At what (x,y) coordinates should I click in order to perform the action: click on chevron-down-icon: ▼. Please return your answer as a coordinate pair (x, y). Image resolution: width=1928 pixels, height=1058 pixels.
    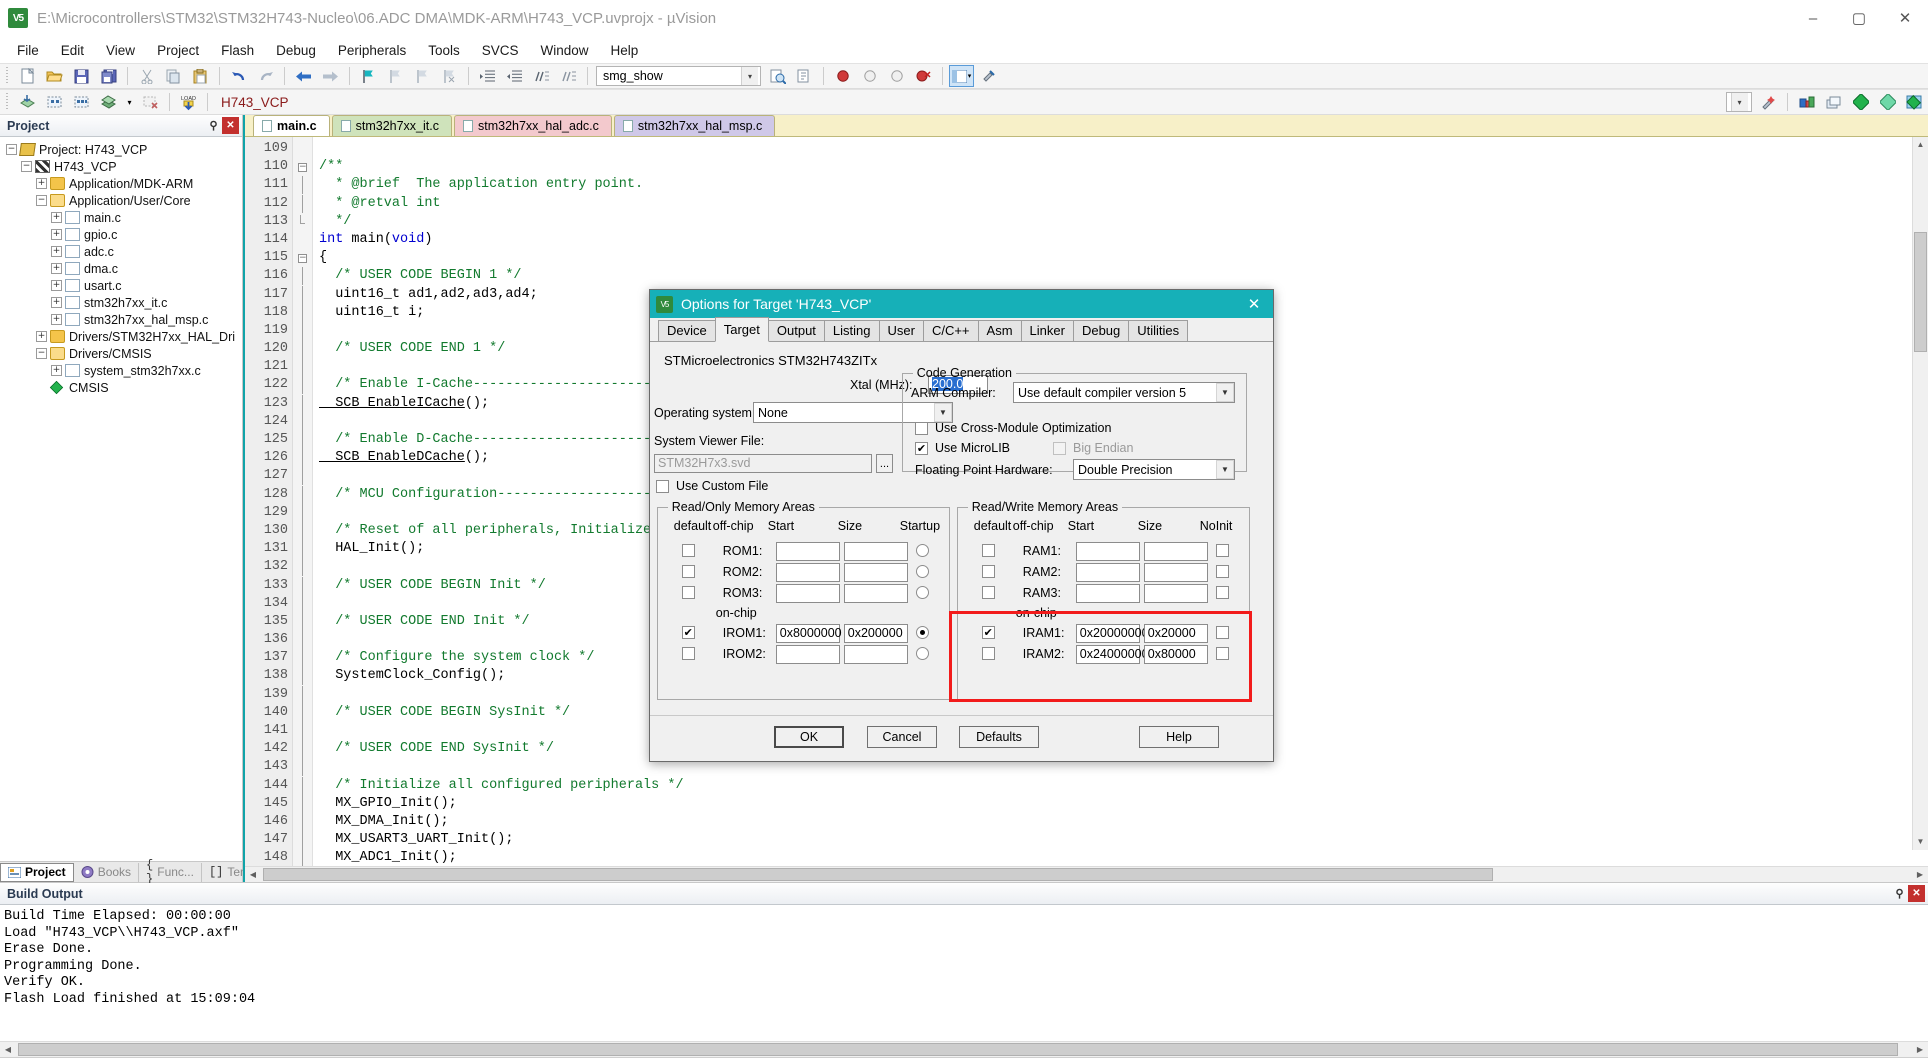
    Looking at the image, I should click on (1225, 392).